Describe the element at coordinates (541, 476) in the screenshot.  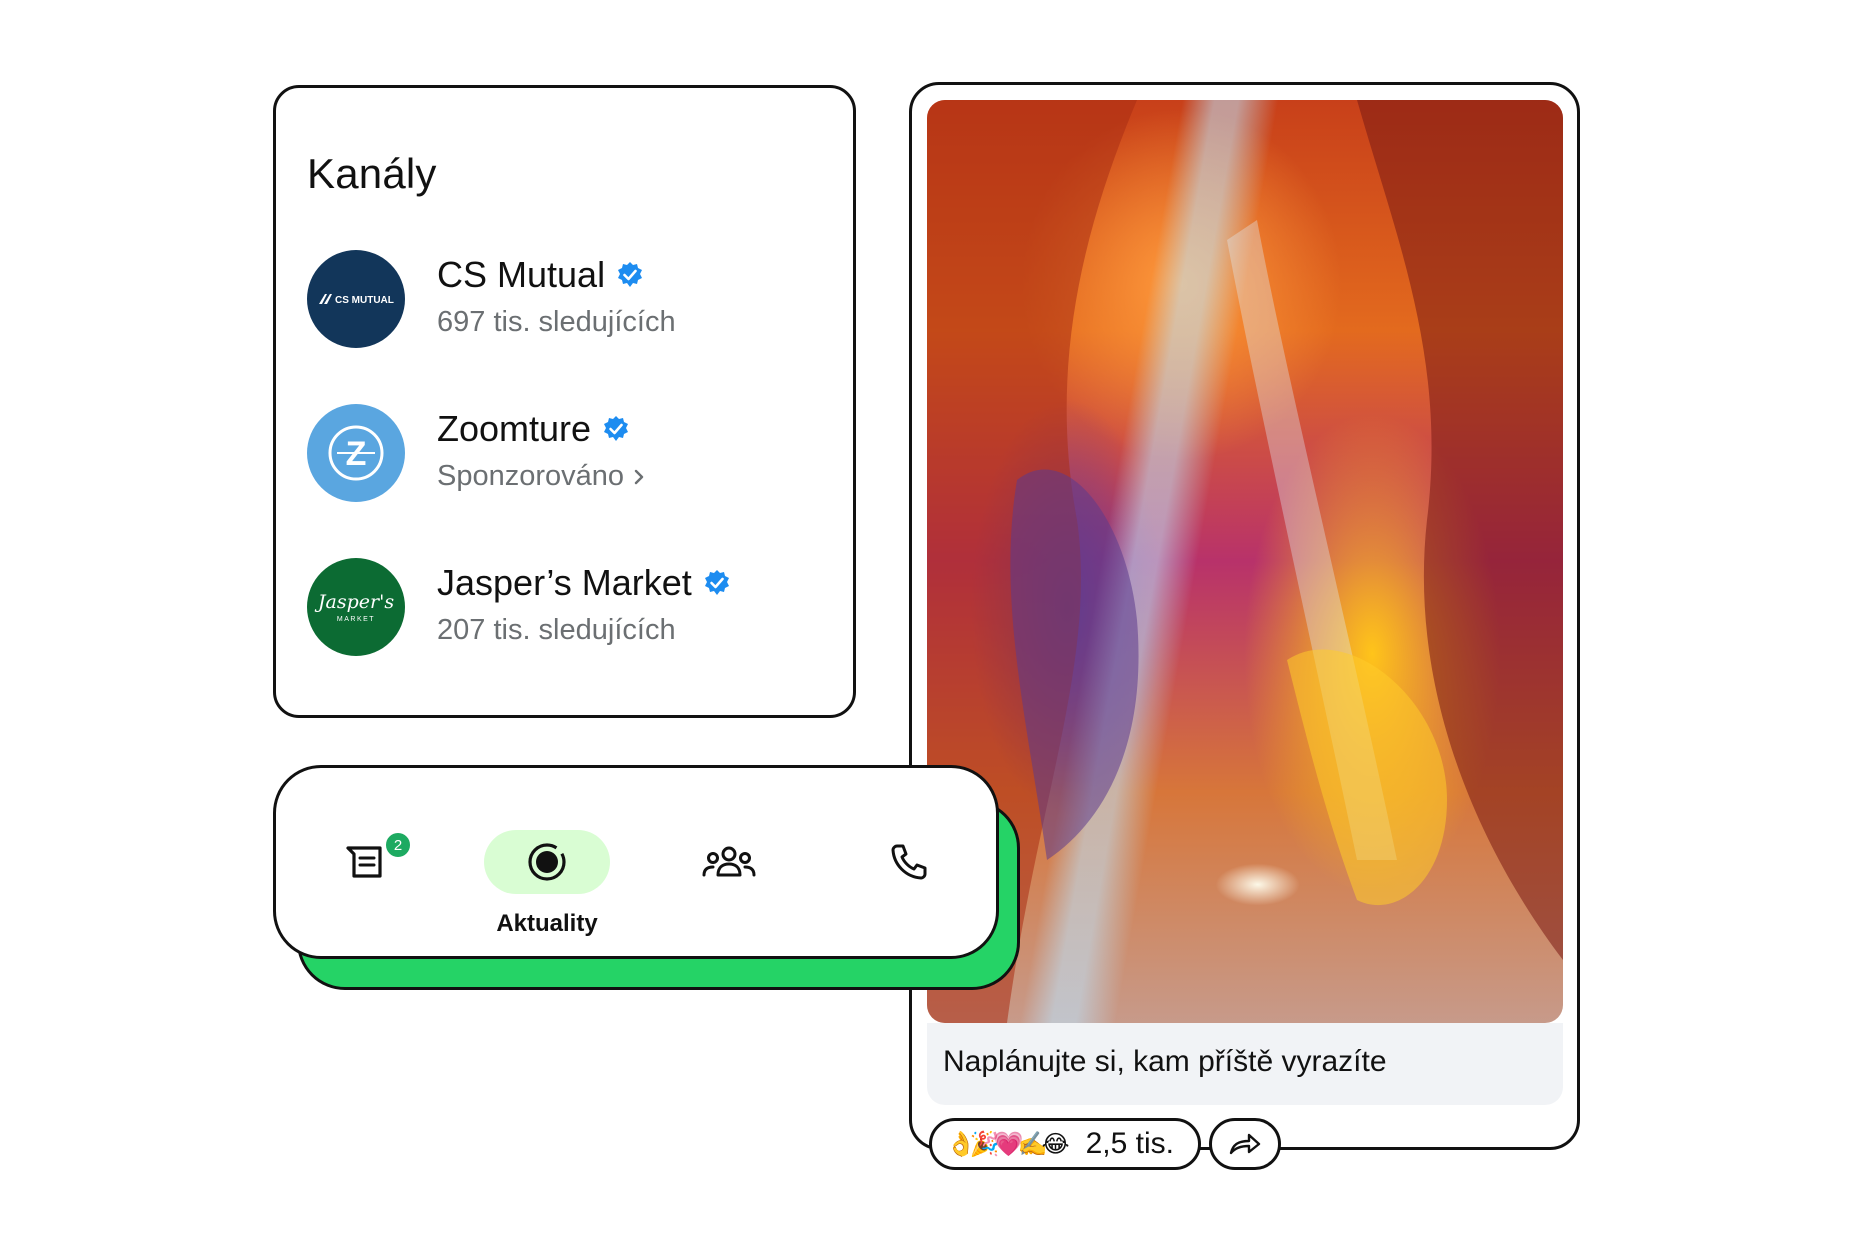
I see `sponsored-link: Sponzorováno` at that location.